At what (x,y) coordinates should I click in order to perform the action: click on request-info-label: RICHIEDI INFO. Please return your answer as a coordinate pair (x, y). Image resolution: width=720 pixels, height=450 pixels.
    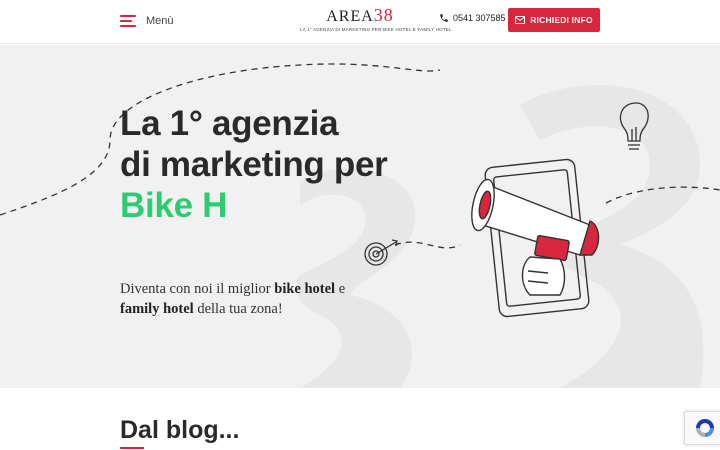
    Looking at the image, I should click on (561, 20).